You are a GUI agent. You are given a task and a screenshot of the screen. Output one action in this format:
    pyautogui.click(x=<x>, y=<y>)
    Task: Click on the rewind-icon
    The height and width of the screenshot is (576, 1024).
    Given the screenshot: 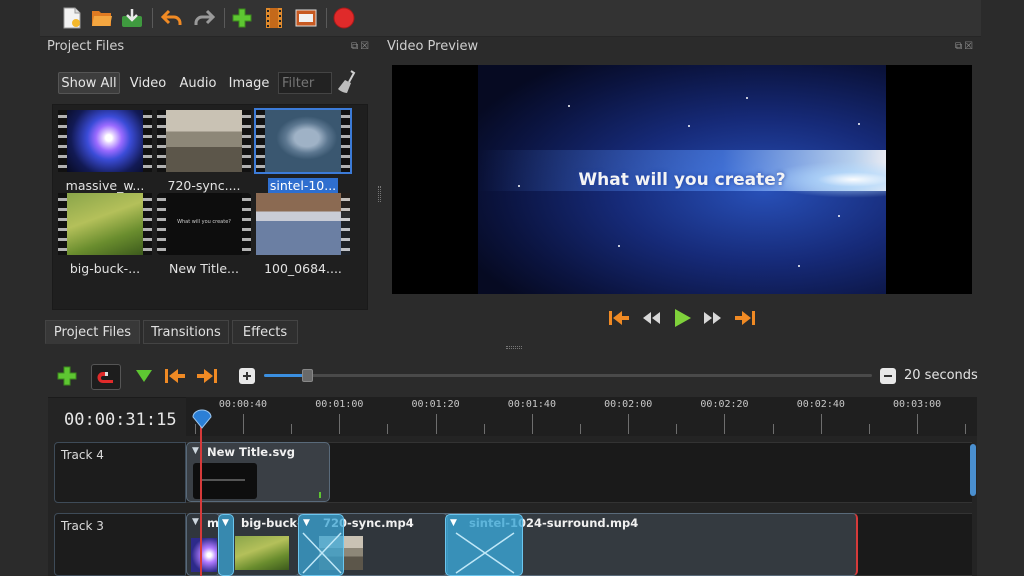 What is the action you would take?
    pyautogui.click(x=651, y=318)
    